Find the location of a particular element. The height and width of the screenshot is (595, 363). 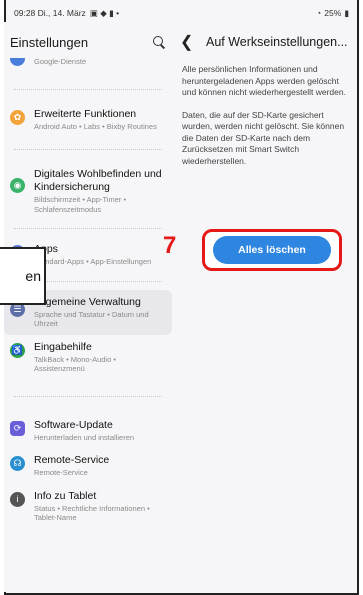

menu-item-sub: Google-Dienste is located at coordinates (60, 61).